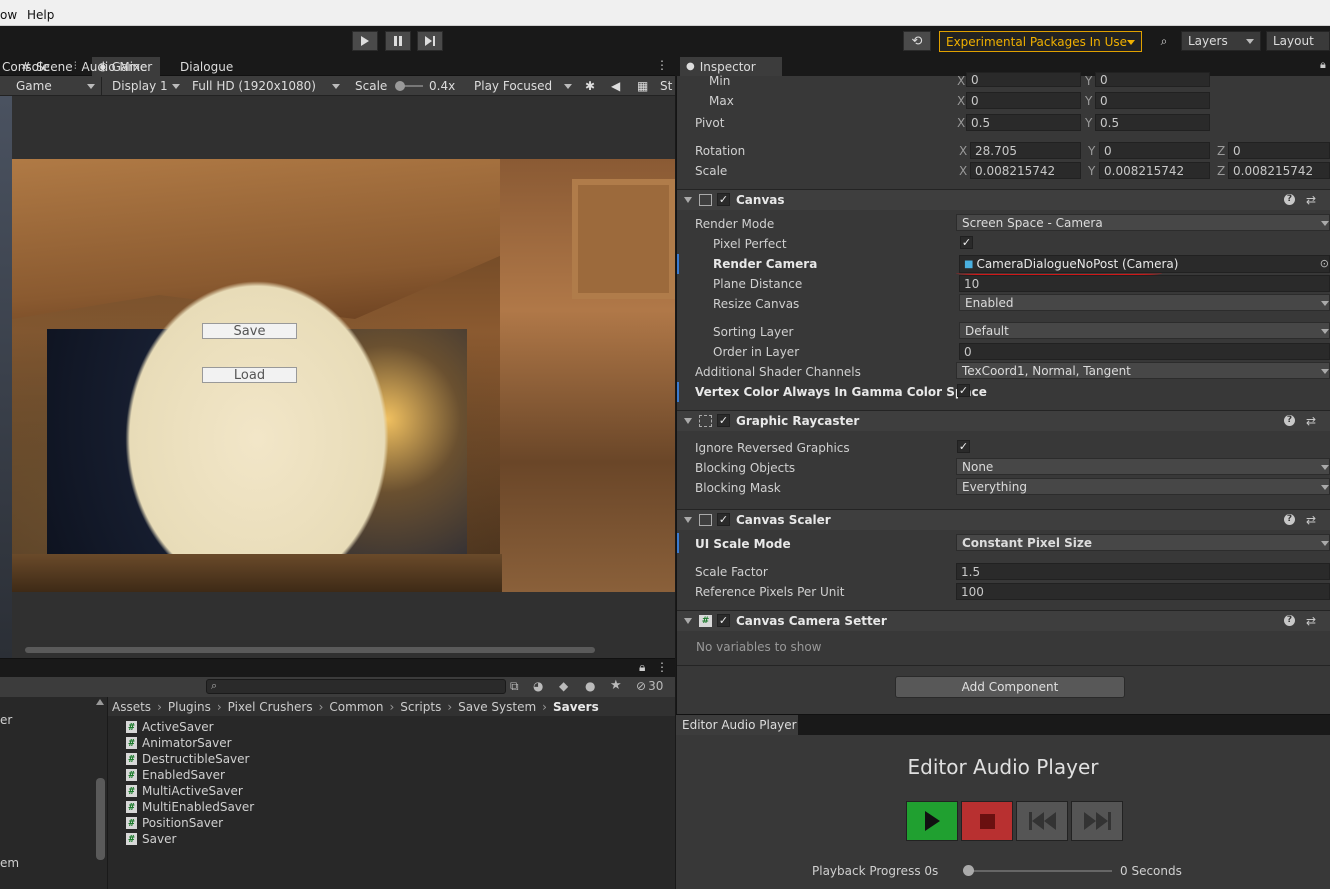  What do you see at coordinates (209, 66) in the screenshot?
I see `tab-dialogue: Dialogue` at bounding box center [209, 66].